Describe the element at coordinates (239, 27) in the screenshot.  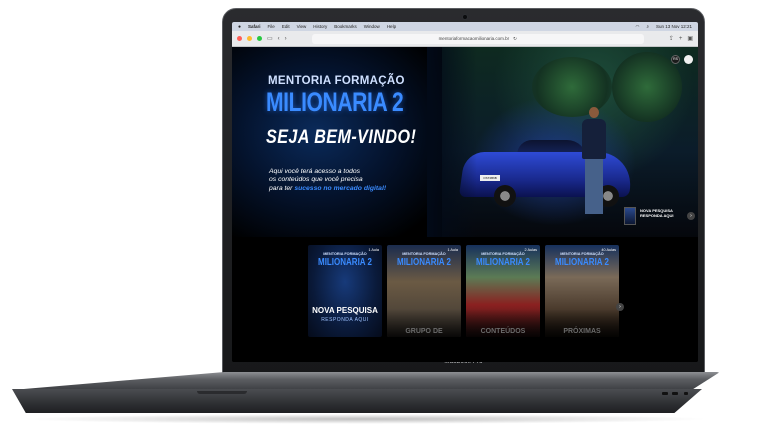
I see `apple-menu-icon: ●` at that location.